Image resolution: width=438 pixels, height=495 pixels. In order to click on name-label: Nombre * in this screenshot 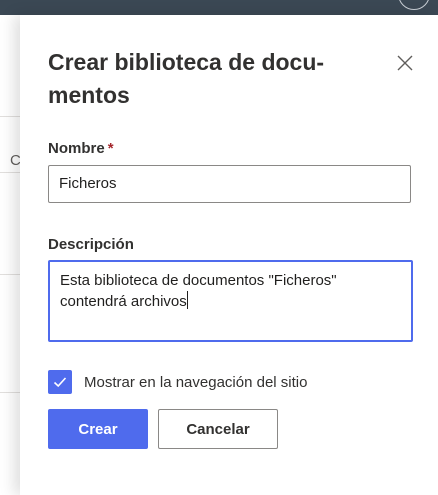, I will do `click(81, 148)`.